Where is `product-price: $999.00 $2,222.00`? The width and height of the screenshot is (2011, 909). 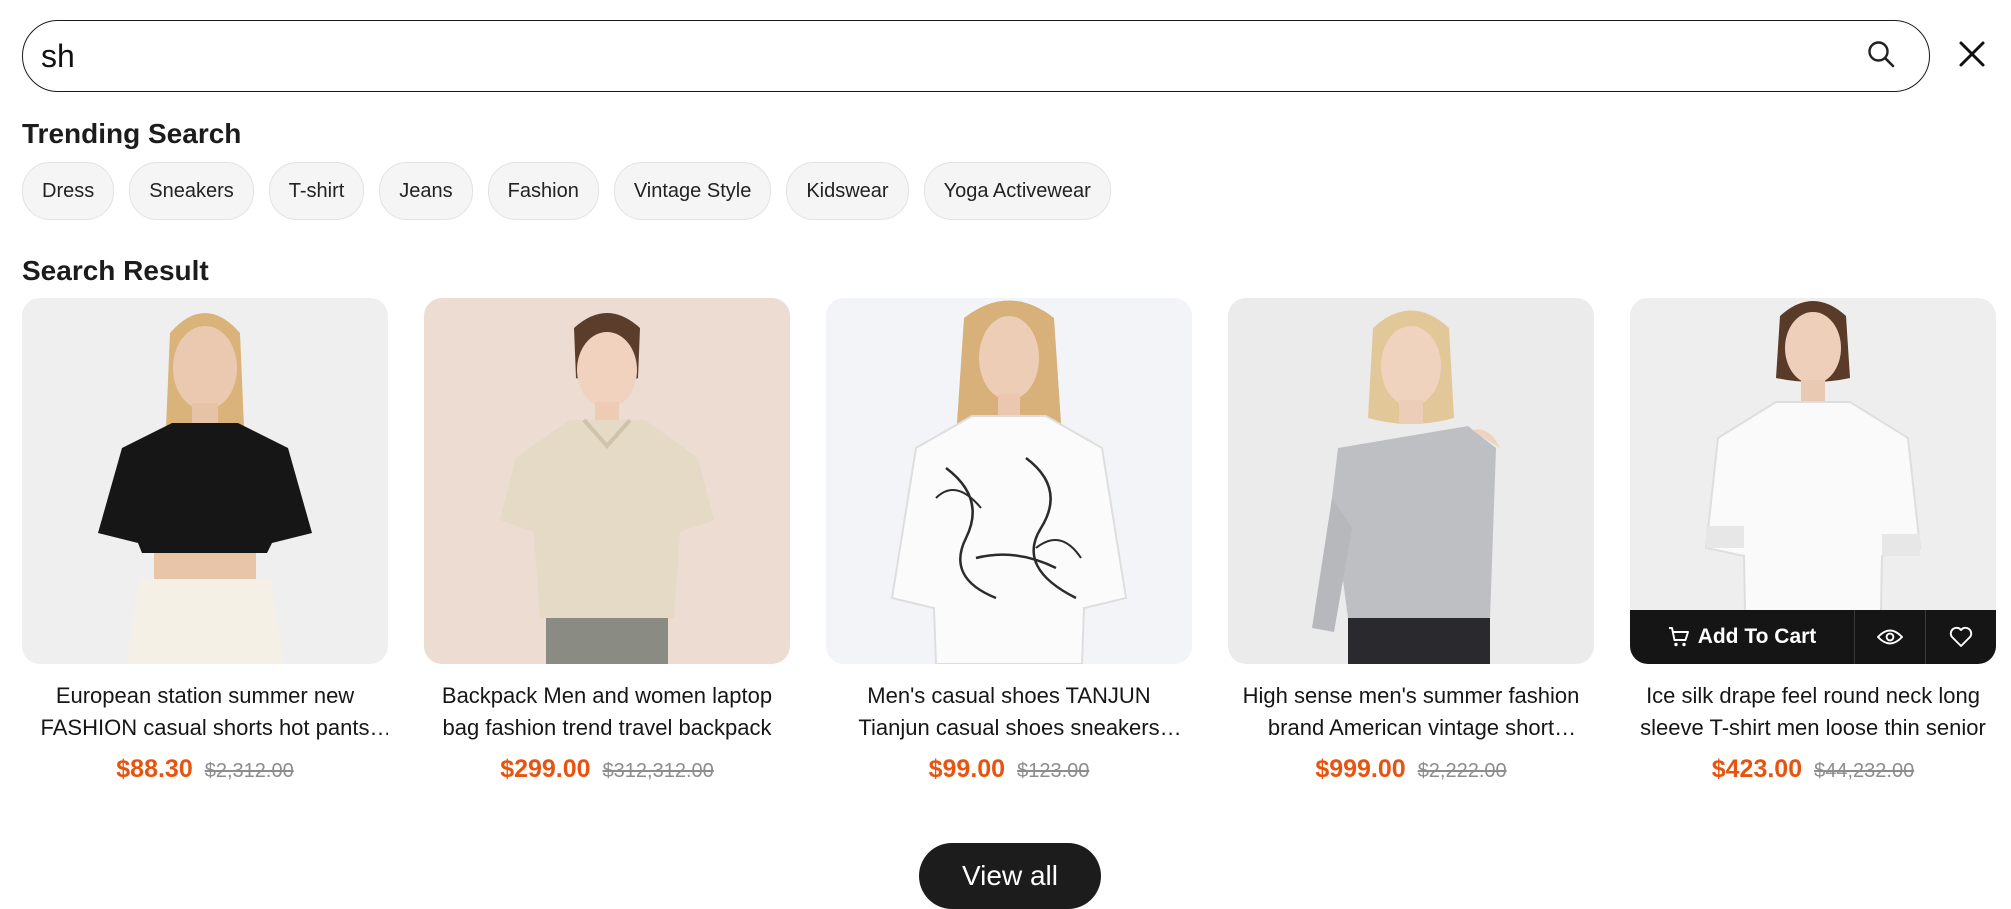
product-price: $999.00 $2,222.00 is located at coordinates (1411, 769).